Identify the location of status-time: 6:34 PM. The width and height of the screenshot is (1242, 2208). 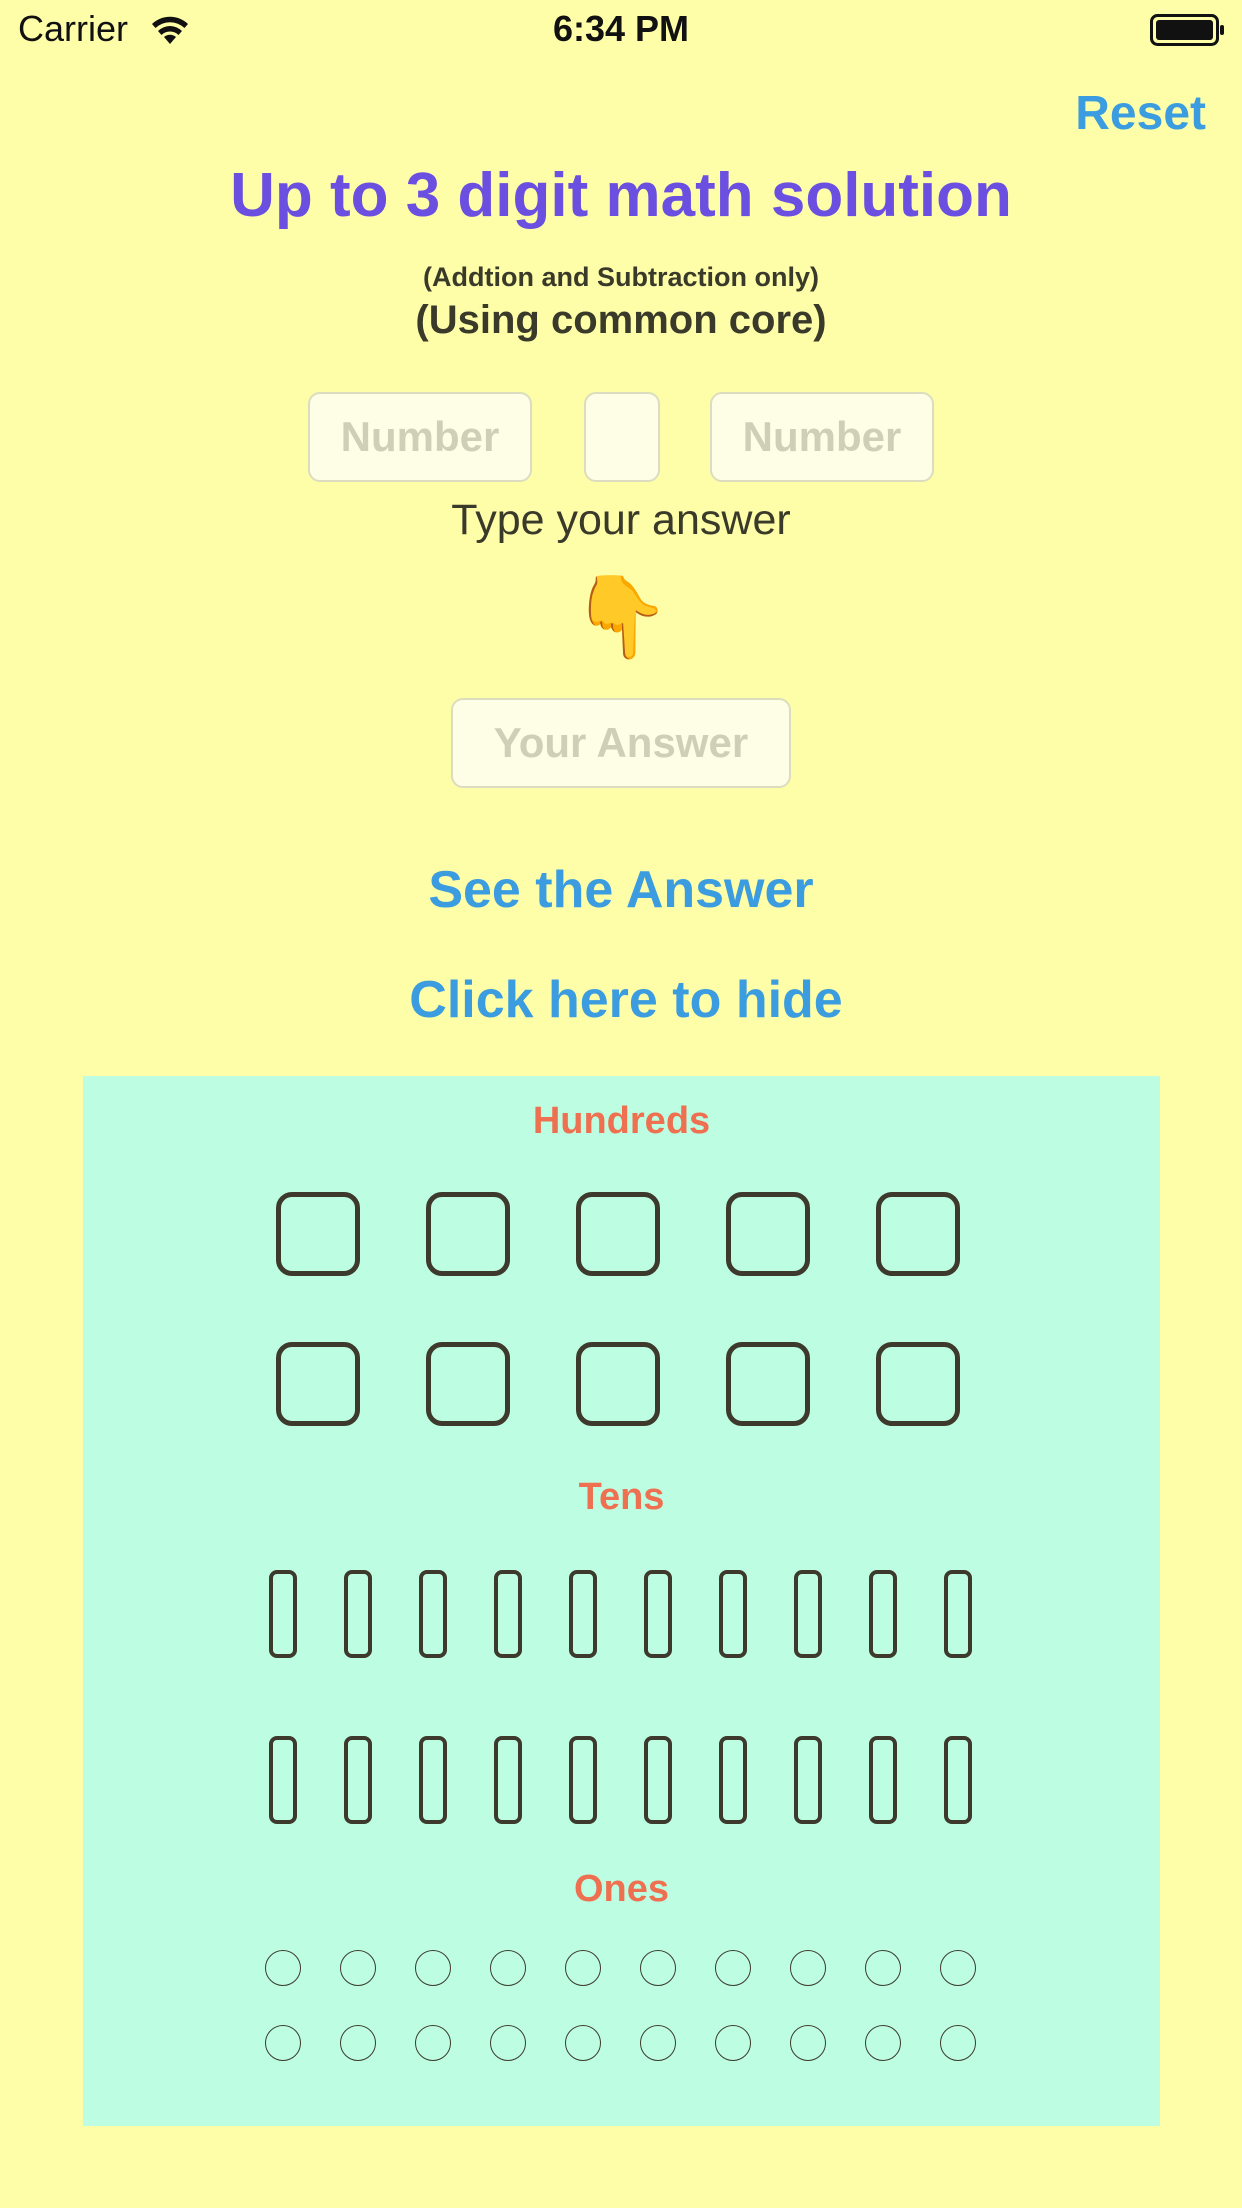
(621, 28).